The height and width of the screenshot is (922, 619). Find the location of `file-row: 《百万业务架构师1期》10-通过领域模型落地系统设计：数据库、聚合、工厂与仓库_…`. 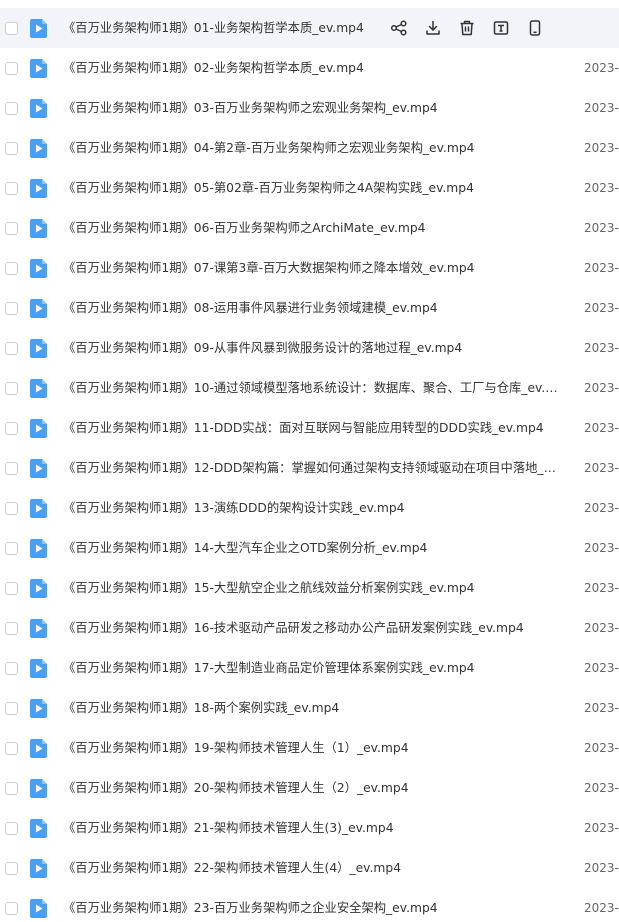

file-row: 《百万业务架构师1期》10-通过领域模型落地系统设计：数据库、聚合、工厂与仓库_… is located at coordinates (309, 388).